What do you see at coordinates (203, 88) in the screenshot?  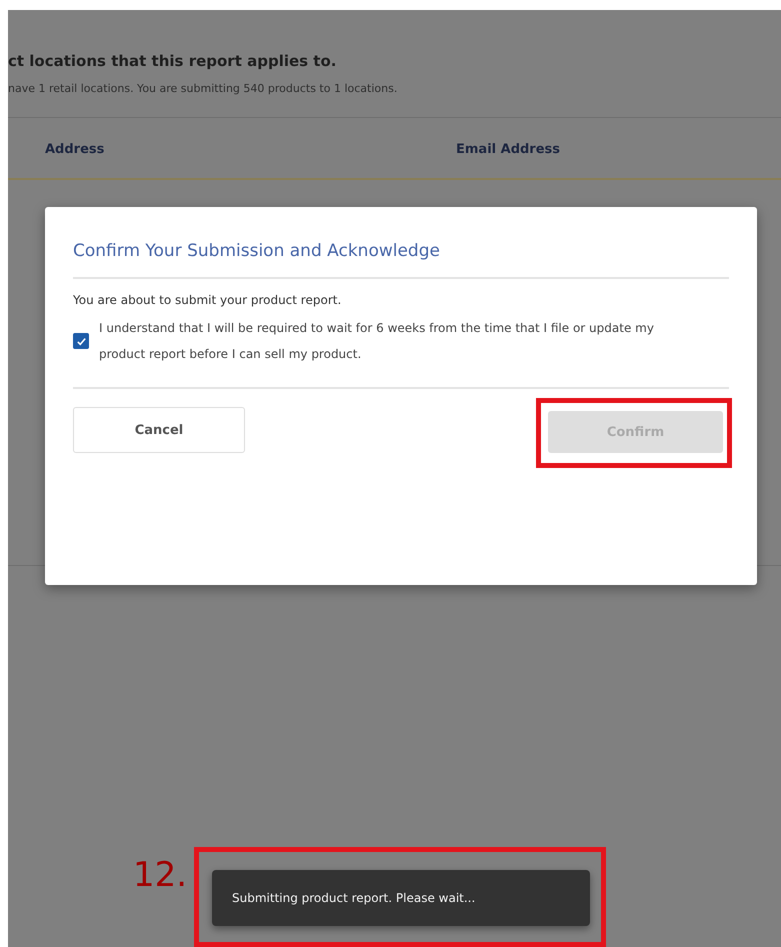 I see `section-description: nave 1 retail locations. You are submitting 540 products to 1 locations.` at bounding box center [203, 88].